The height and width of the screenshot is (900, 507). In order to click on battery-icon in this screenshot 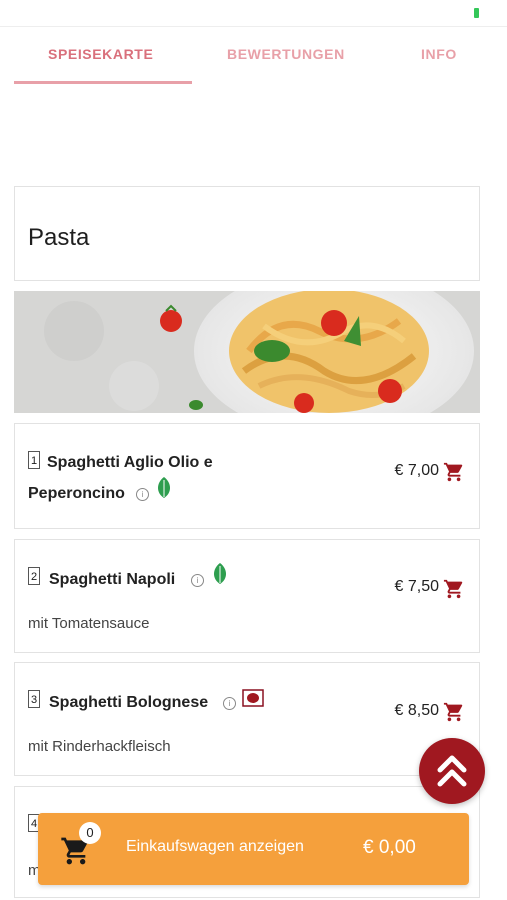, I will do `click(476, 13)`.